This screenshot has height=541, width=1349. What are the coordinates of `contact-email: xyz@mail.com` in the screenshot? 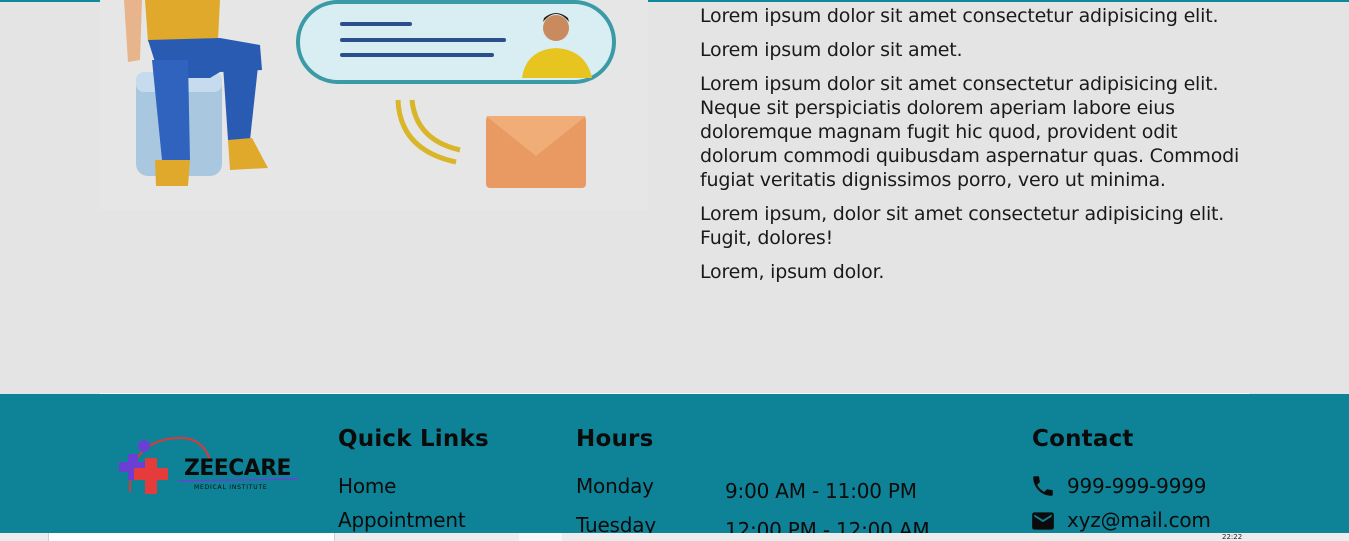 It's located at (1139, 520).